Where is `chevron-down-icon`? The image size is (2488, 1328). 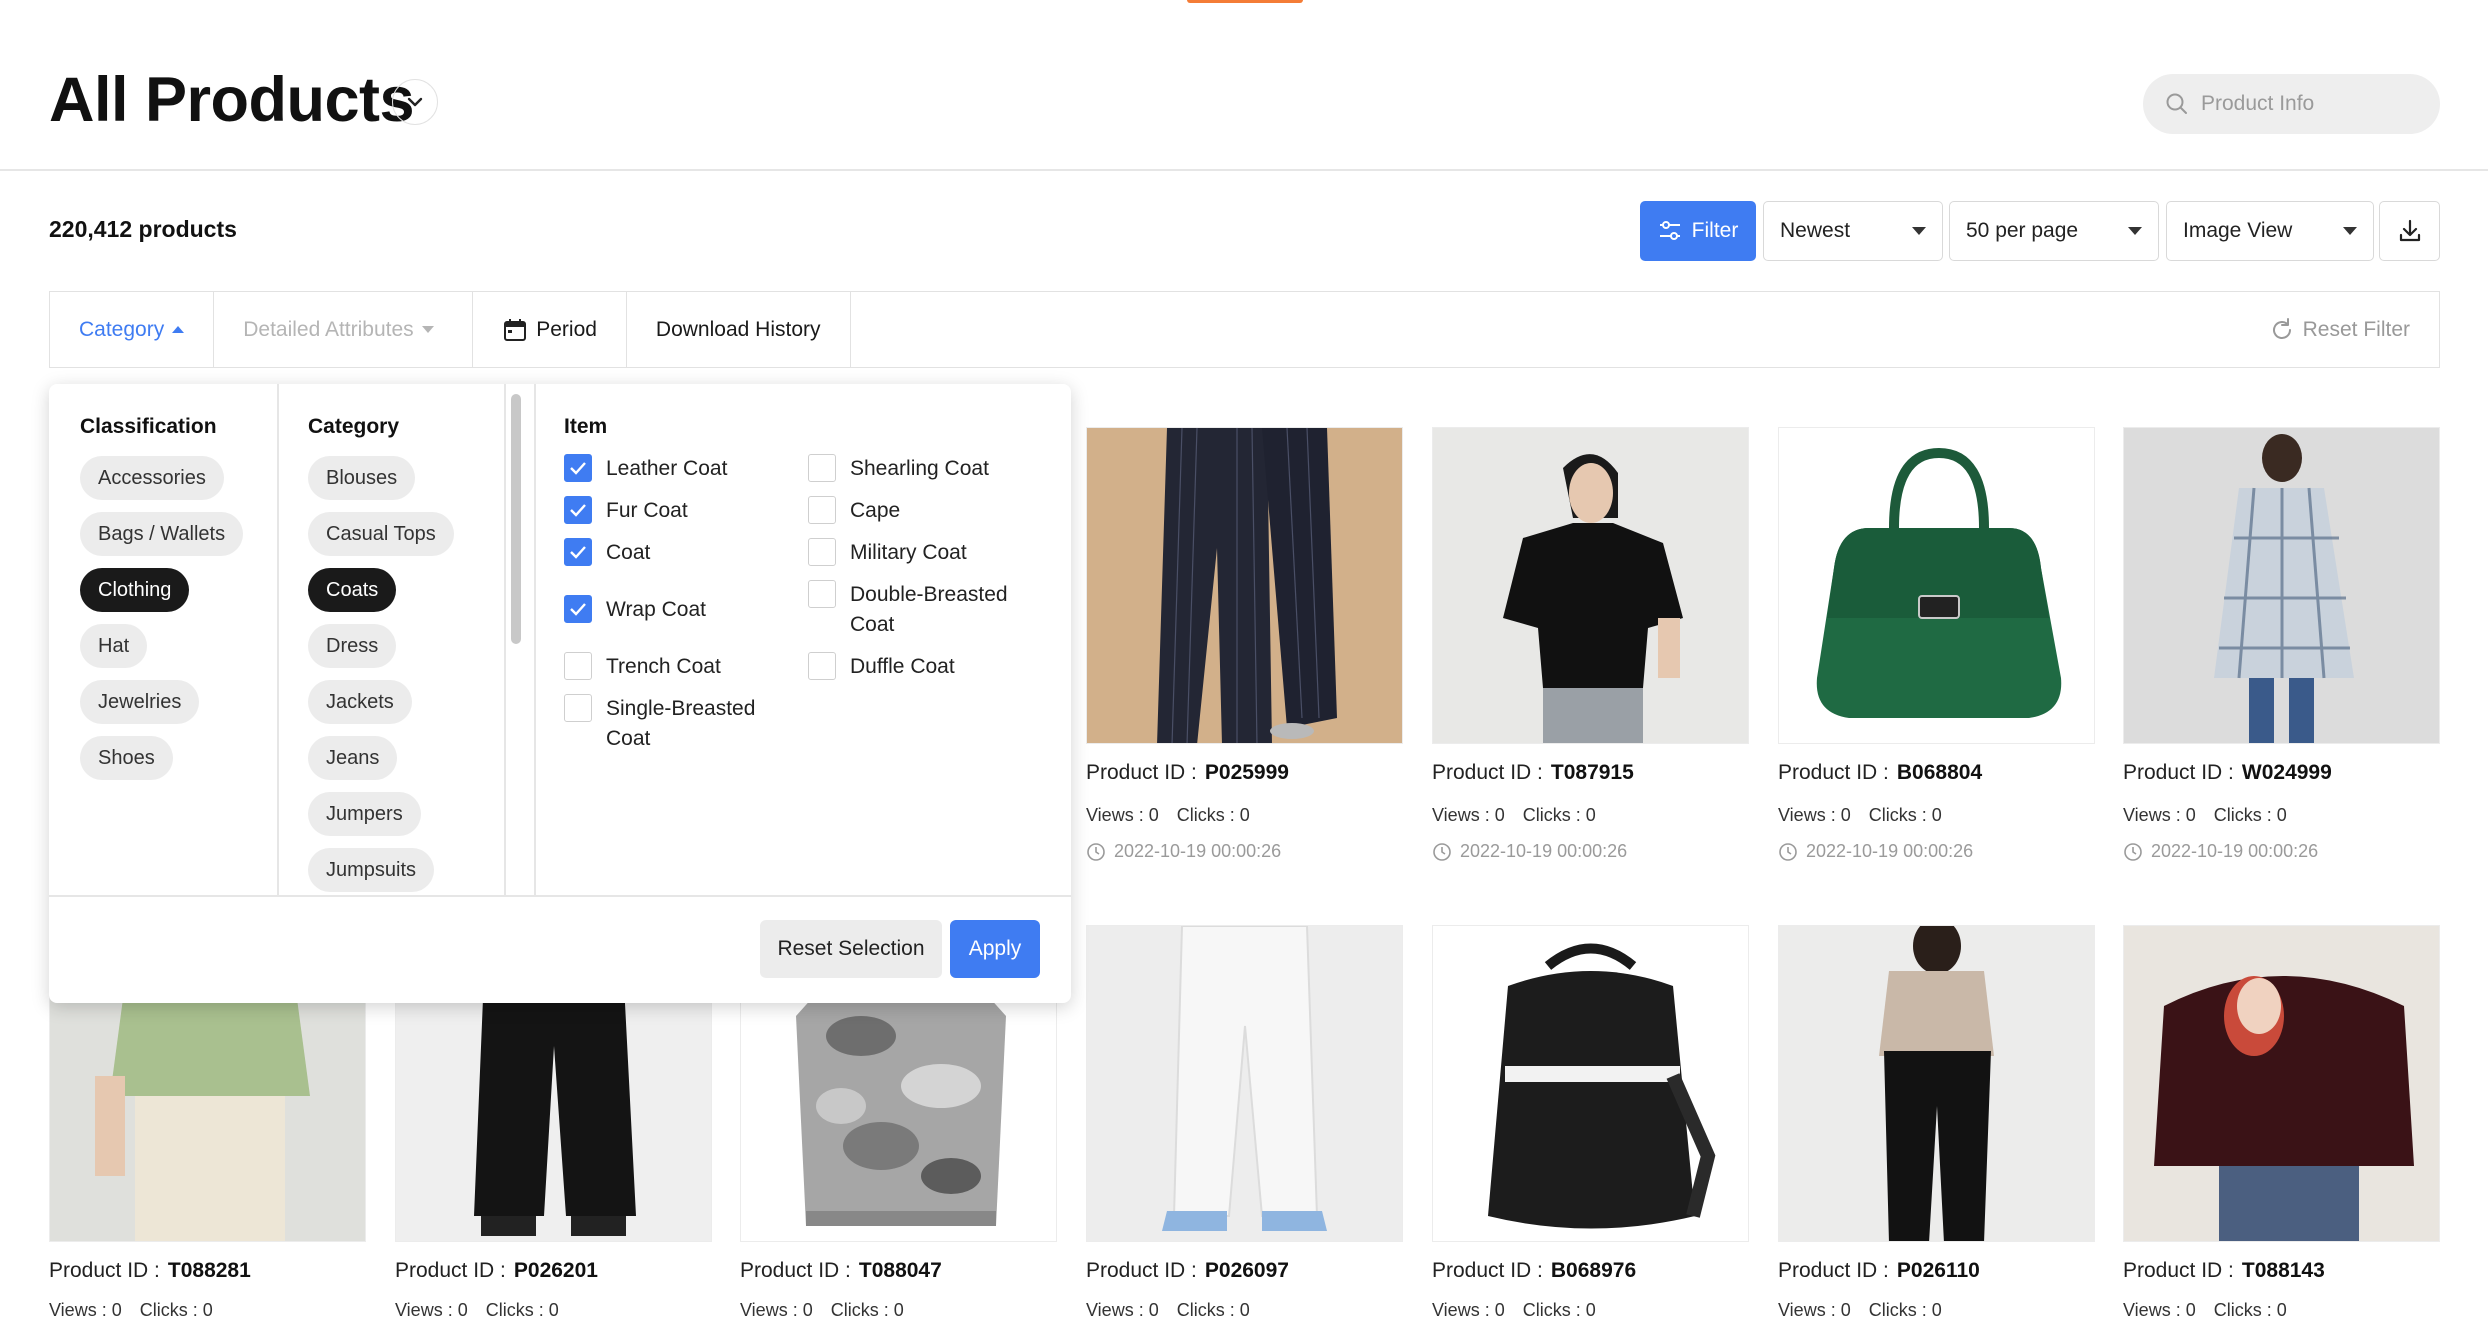 chevron-down-icon is located at coordinates (415, 102).